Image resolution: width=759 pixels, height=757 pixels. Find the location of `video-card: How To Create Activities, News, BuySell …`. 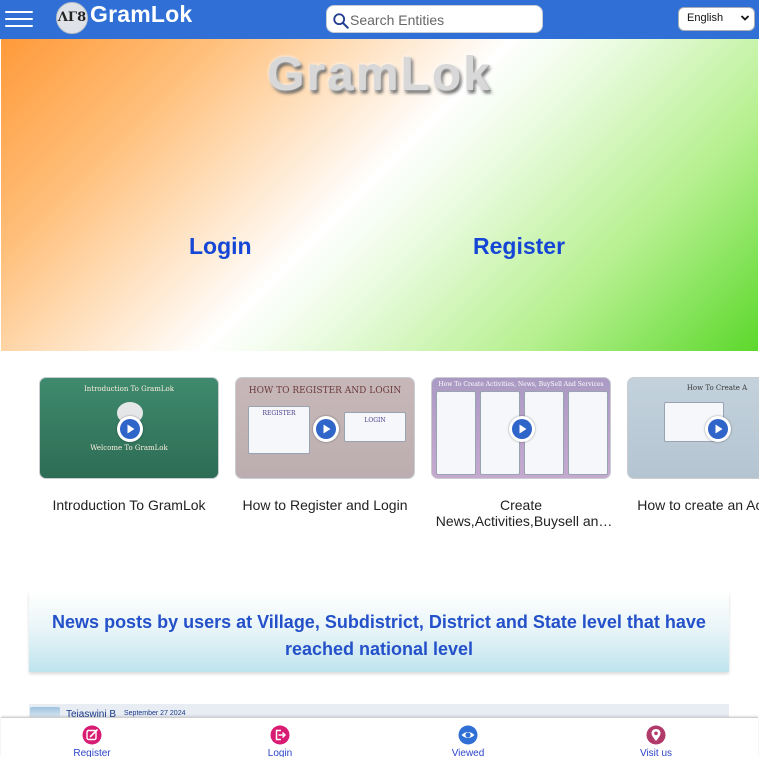

video-card: How To Create Activities, News, BuySell … is located at coordinates (521, 453).